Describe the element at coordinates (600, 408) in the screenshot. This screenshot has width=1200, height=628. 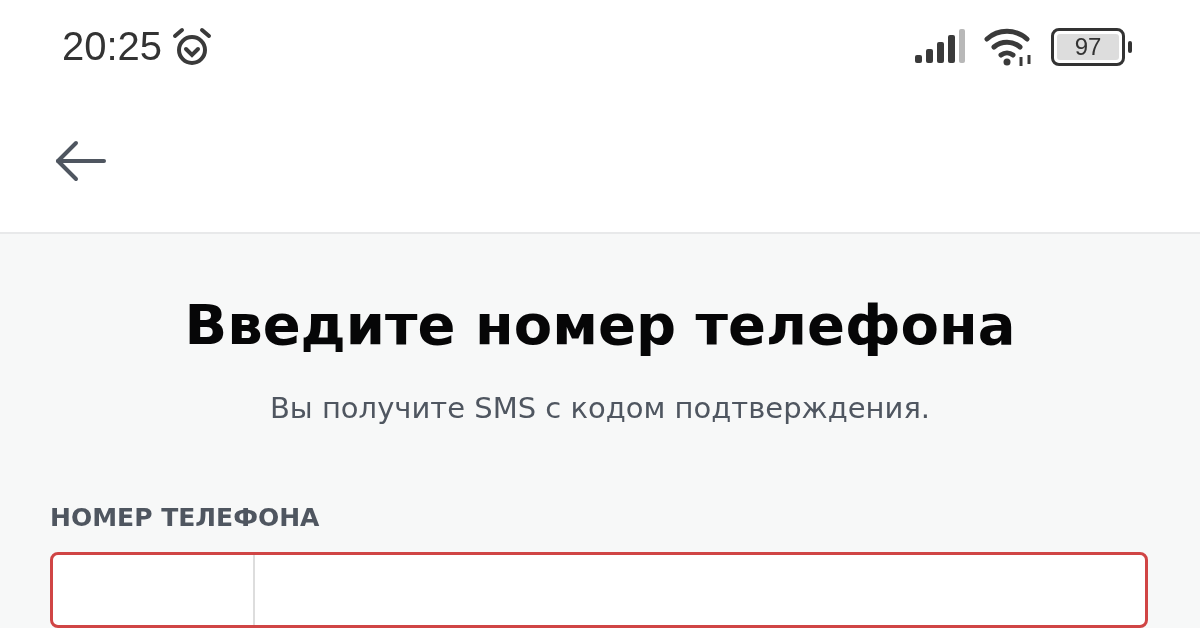
I see `page-subtitle: Вы получите SMS с кодом подтверждения.` at that location.